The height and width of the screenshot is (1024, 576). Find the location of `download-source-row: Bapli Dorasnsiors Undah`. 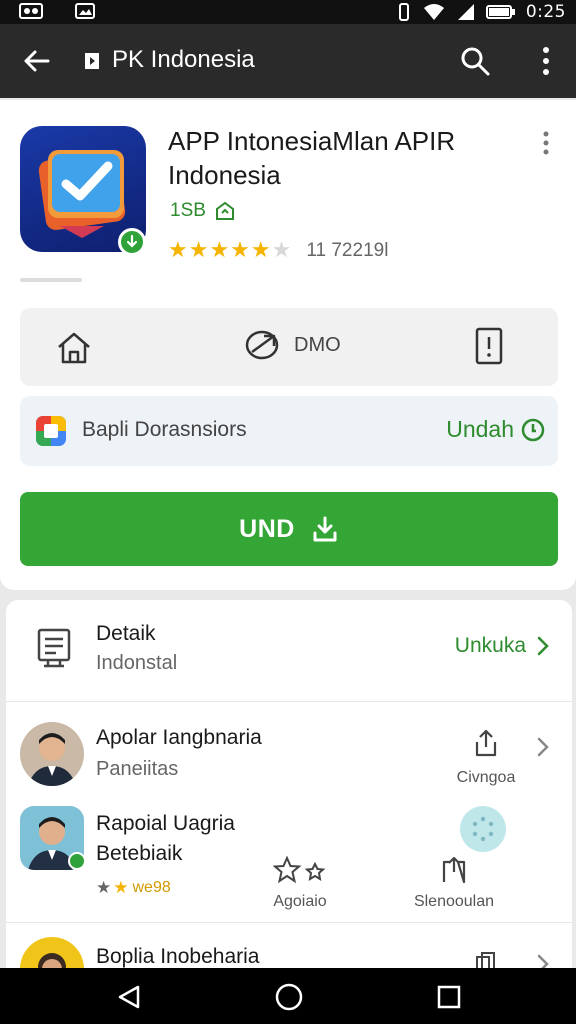

download-source-row: Bapli Dorasnsiors Undah is located at coordinates (289, 431).